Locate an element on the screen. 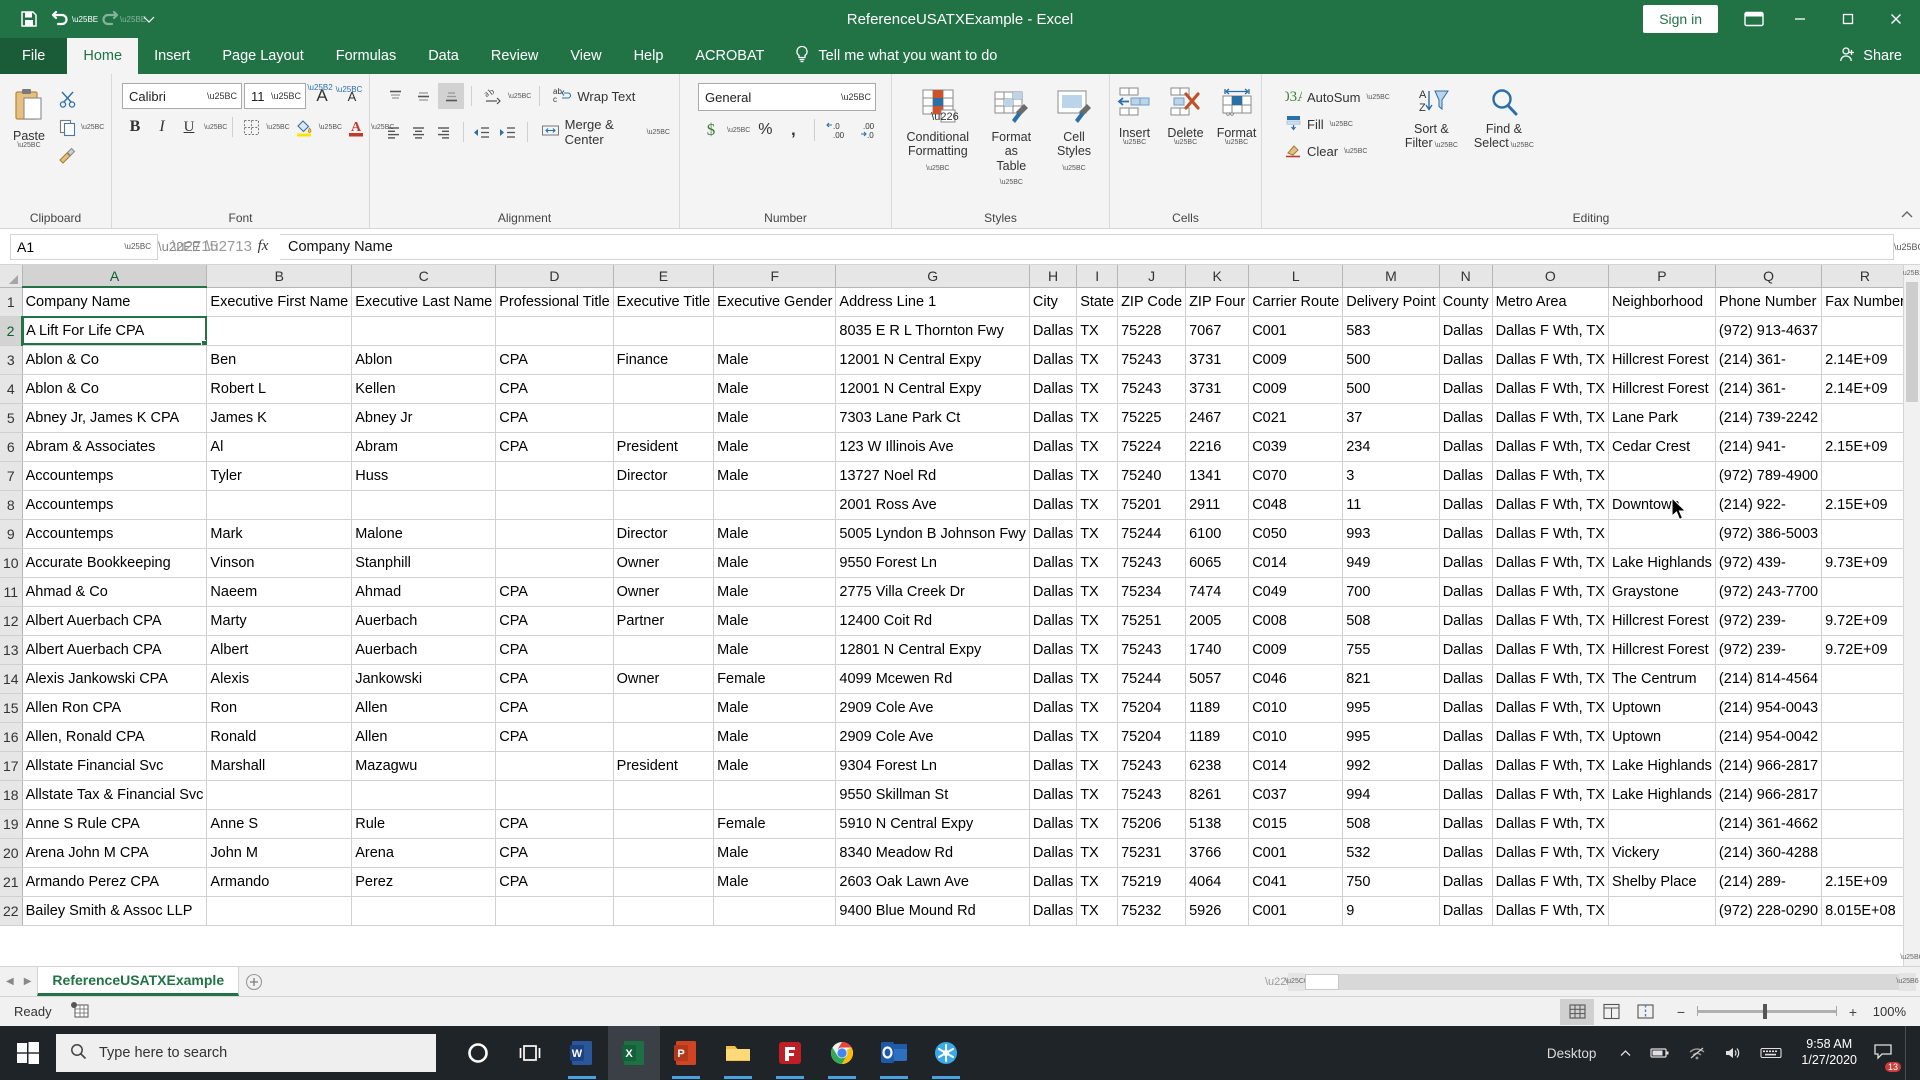 Image resolution: width=1920 pixels, height=1080 pixels. increase-indent-icon is located at coordinates (507, 132).